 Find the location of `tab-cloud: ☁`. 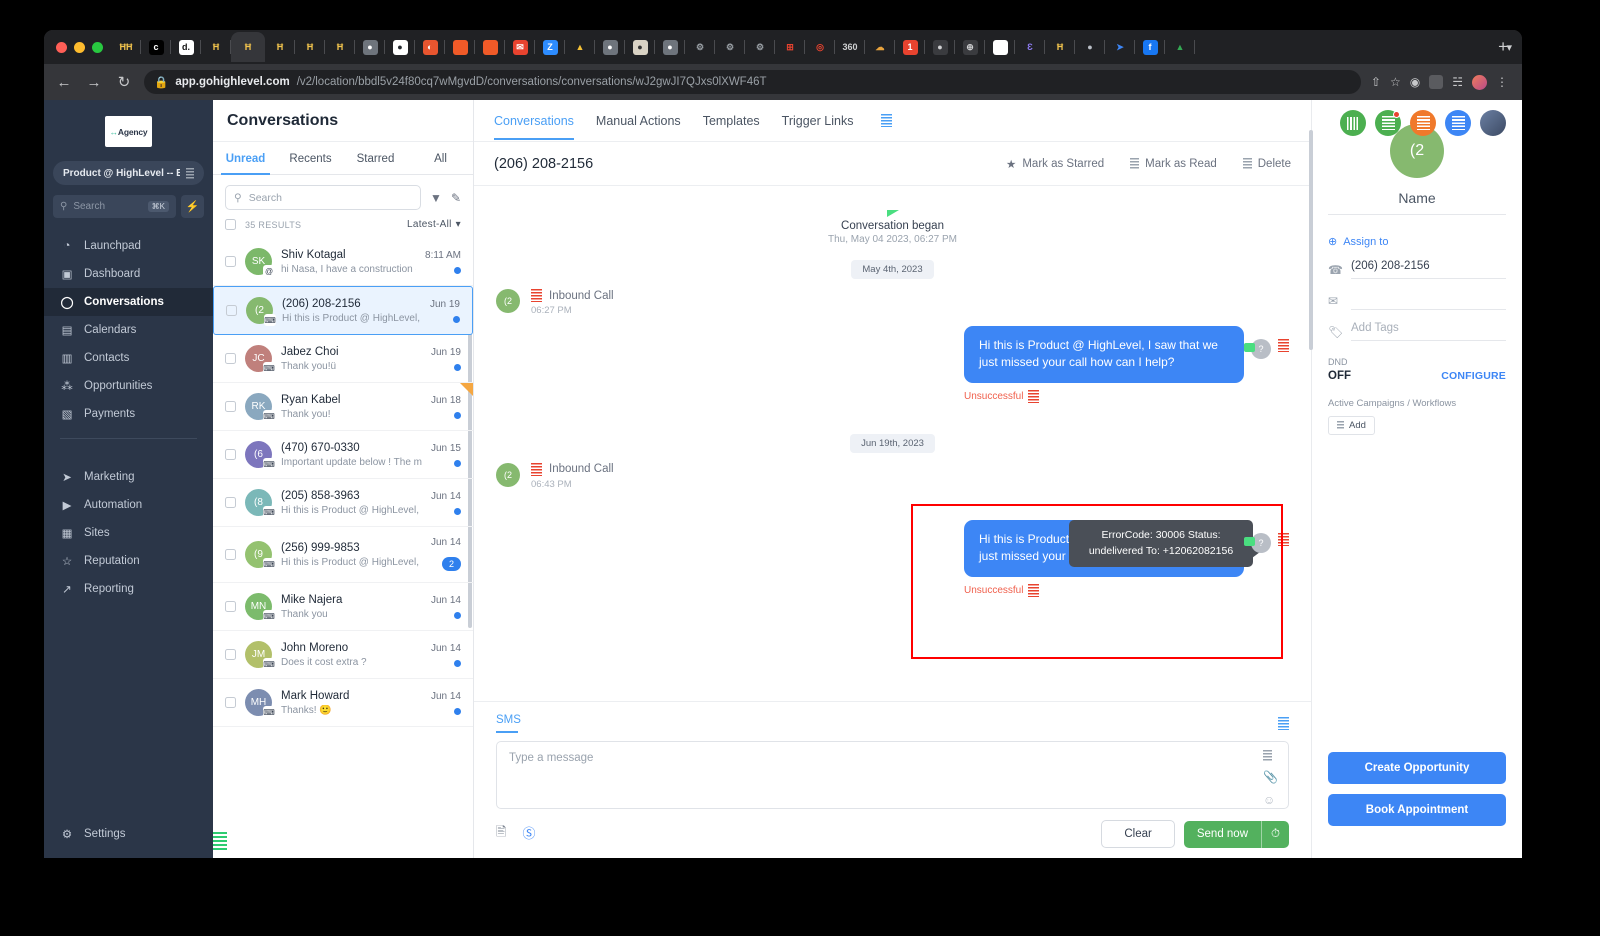

tab-cloud: ☁ is located at coordinates (880, 47).